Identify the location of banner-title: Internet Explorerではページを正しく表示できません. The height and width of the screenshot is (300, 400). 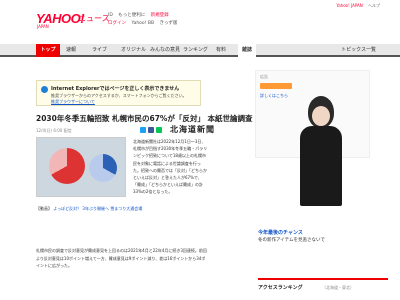
(115, 89).